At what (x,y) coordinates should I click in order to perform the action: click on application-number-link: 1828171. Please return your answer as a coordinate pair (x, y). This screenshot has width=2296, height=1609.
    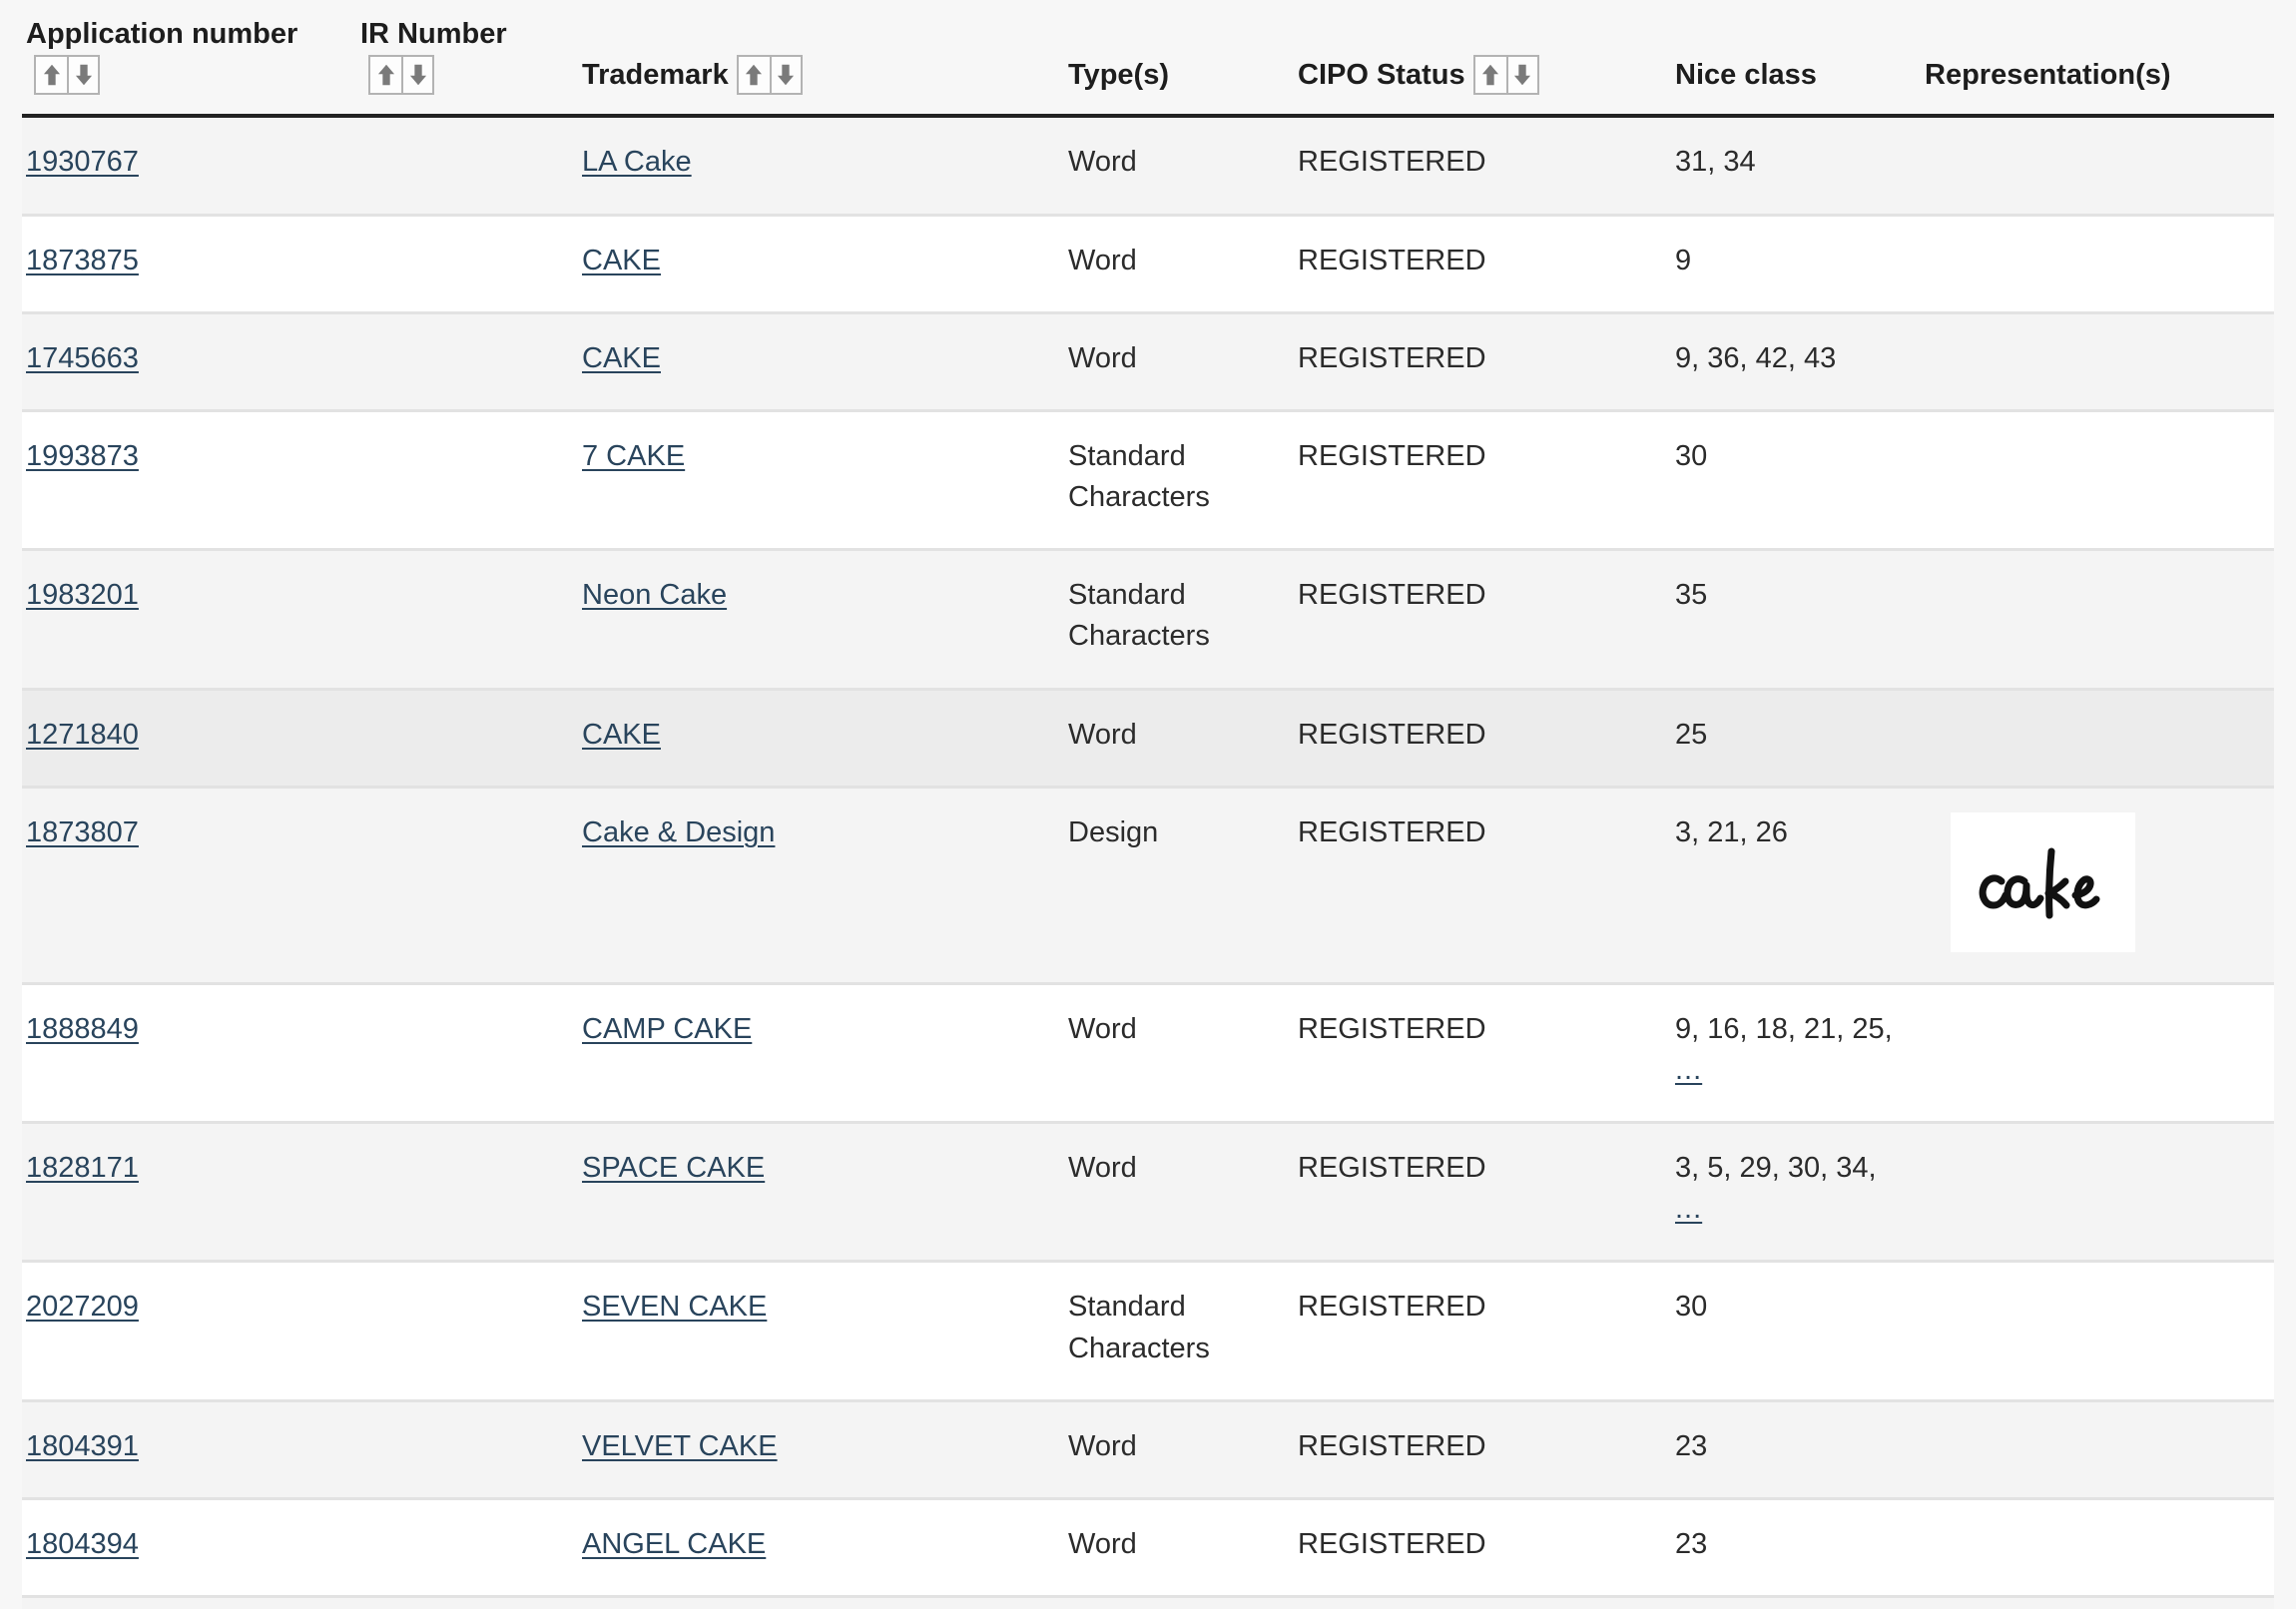
    Looking at the image, I should click on (83, 1168).